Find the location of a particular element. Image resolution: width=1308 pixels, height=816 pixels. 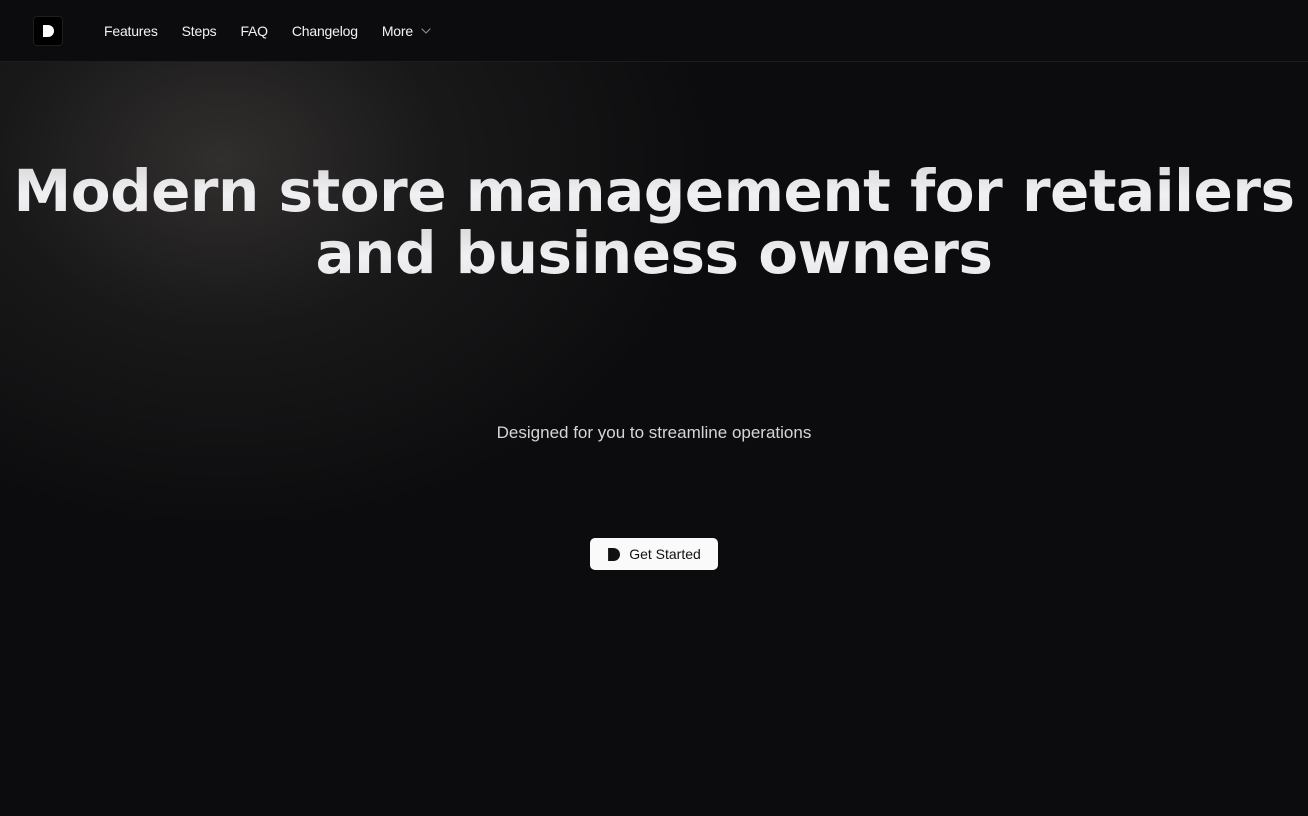

chevron-down-icon is located at coordinates (426, 30).